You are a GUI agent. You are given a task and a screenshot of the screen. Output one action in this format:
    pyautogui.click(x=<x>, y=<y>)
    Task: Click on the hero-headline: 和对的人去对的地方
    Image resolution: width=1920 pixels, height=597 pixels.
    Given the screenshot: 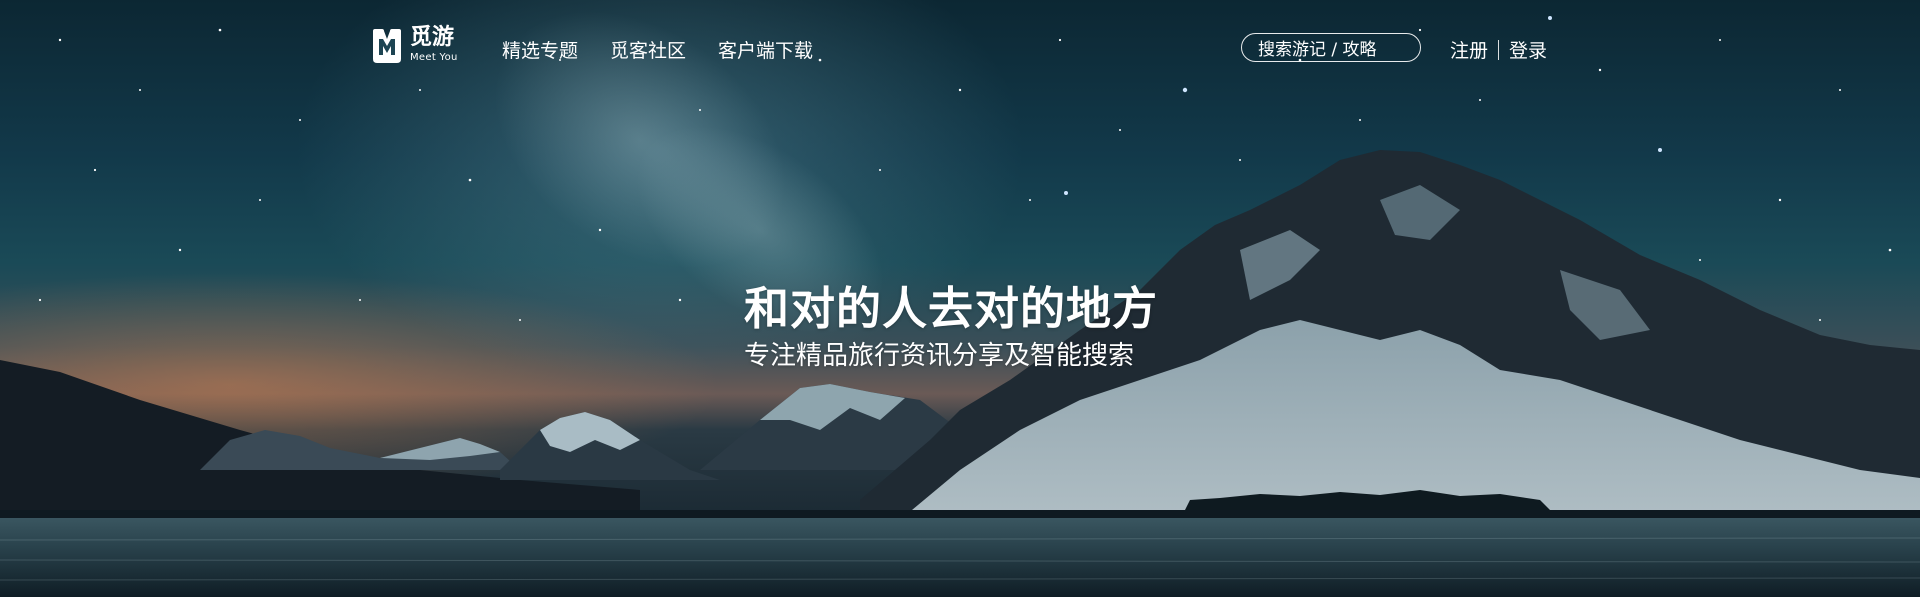 What is the action you would take?
    pyautogui.click(x=951, y=308)
    